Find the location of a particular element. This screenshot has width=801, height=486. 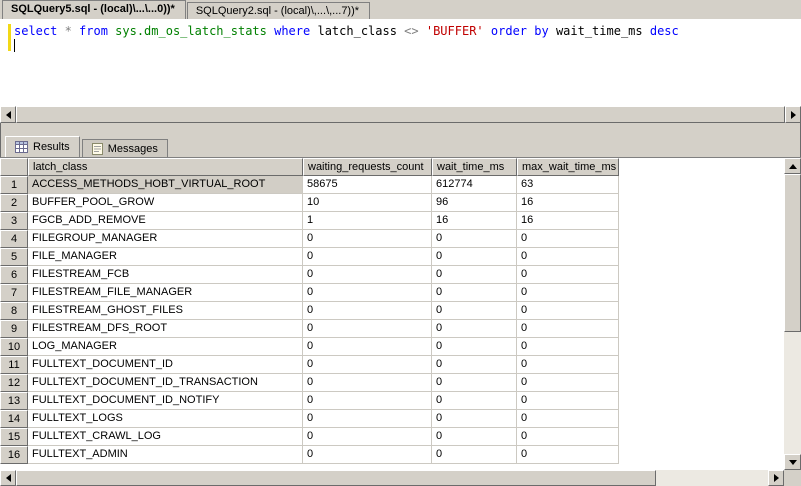

grid-cell: 58675 is located at coordinates (367, 185).